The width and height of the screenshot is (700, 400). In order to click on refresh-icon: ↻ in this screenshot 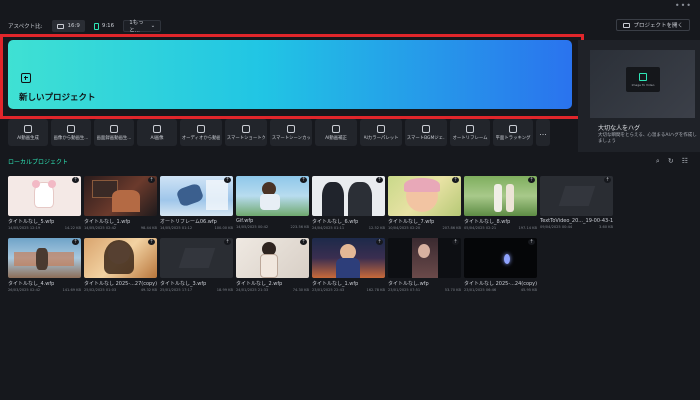, I will do `click(671, 161)`.